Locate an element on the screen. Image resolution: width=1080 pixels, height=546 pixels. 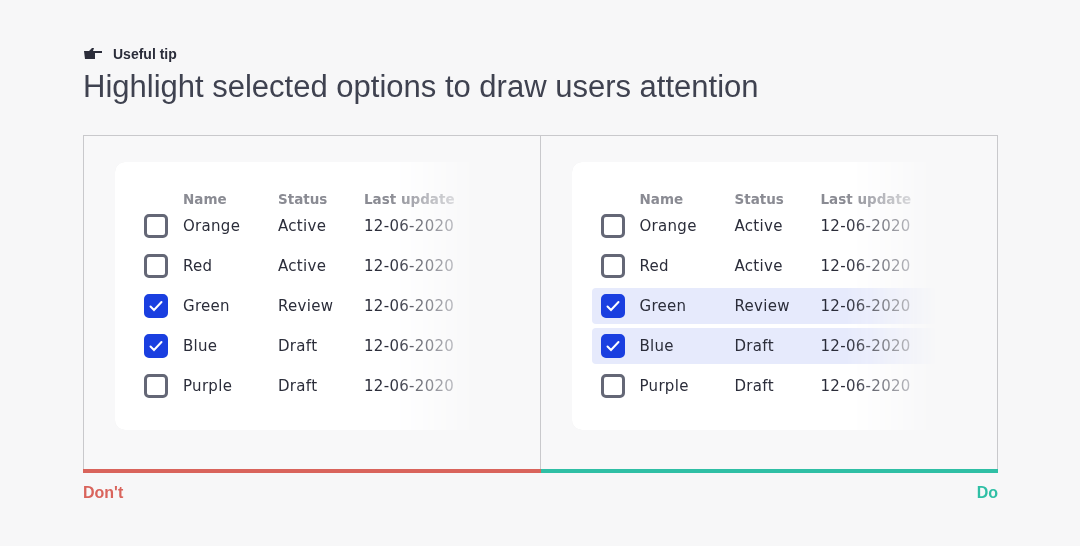
verdict-label: Do is located at coordinates (986, 493).